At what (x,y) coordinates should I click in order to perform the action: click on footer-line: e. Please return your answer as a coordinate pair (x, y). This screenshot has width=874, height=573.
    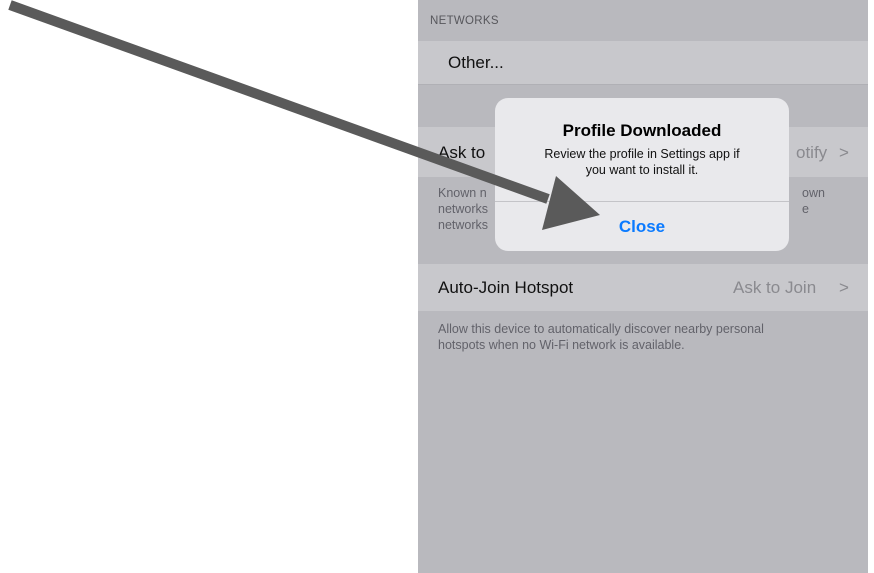
    Looking at the image, I should click on (805, 209).